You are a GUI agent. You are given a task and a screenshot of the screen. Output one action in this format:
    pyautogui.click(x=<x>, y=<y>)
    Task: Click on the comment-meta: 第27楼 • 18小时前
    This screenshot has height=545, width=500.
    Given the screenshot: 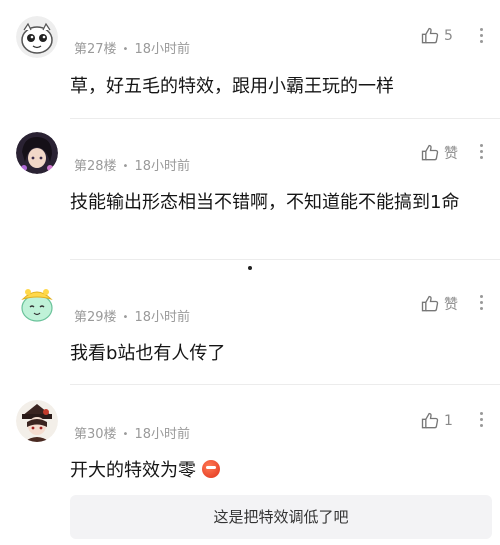 What is the action you would take?
    pyautogui.click(x=132, y=47)
    